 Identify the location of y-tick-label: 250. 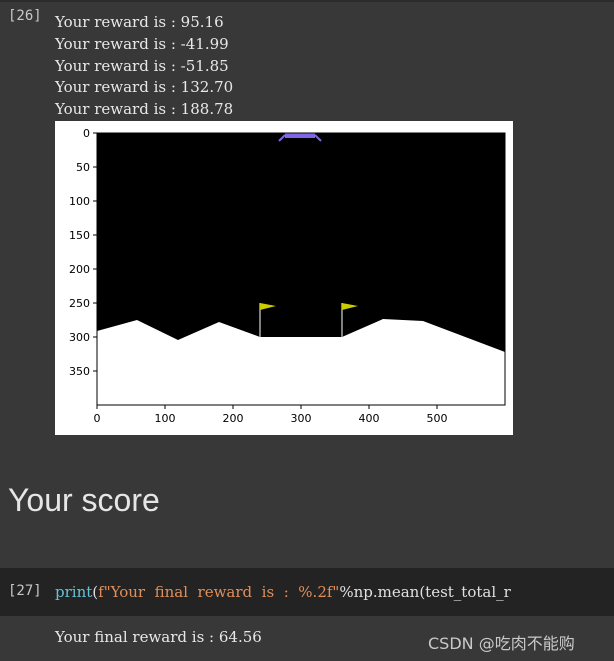
(79, 303).